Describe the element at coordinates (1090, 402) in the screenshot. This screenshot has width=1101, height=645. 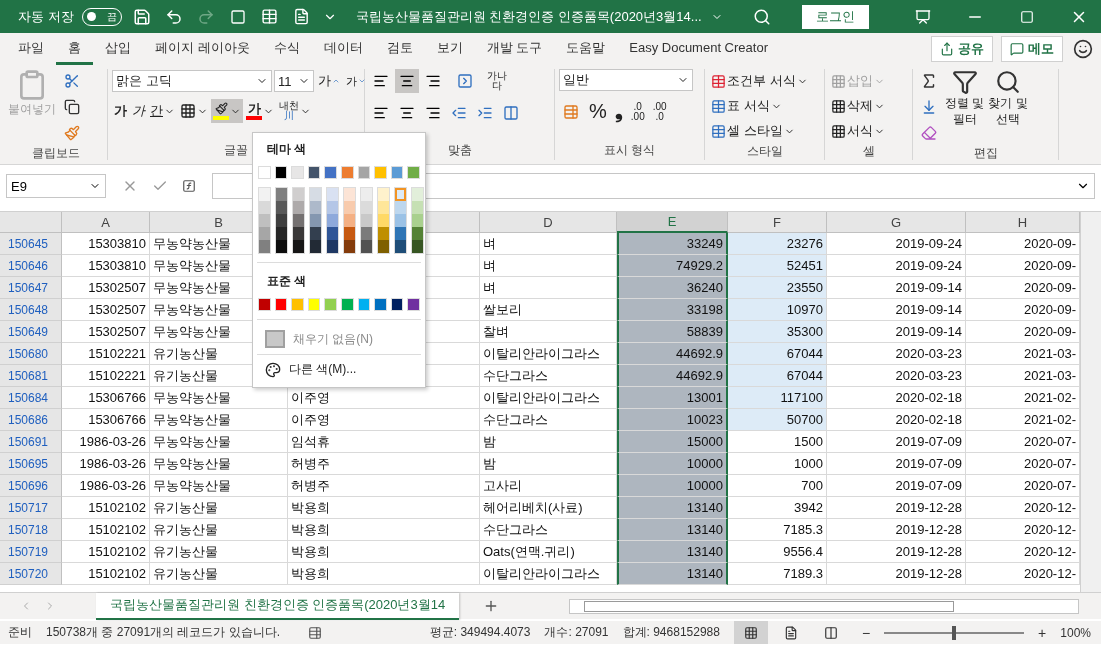
I see `vertical-scrollbar` at that location.